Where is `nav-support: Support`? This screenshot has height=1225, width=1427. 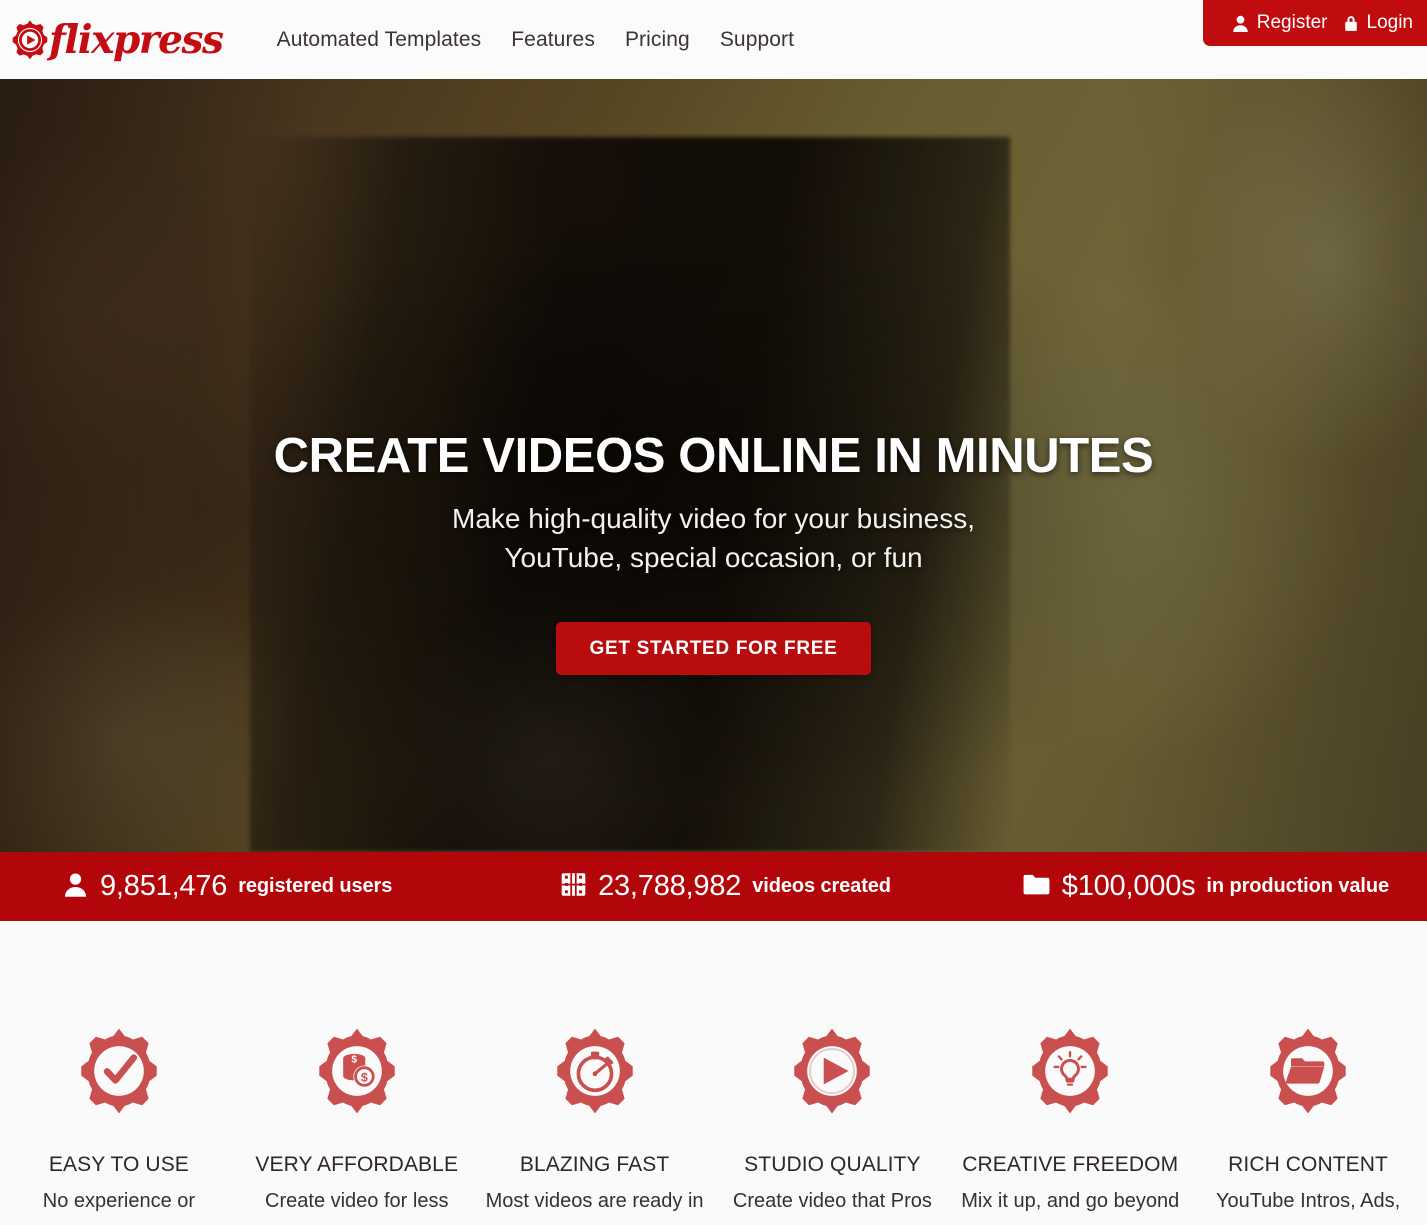 nav-support: Support is located at coordinates (757, 40).